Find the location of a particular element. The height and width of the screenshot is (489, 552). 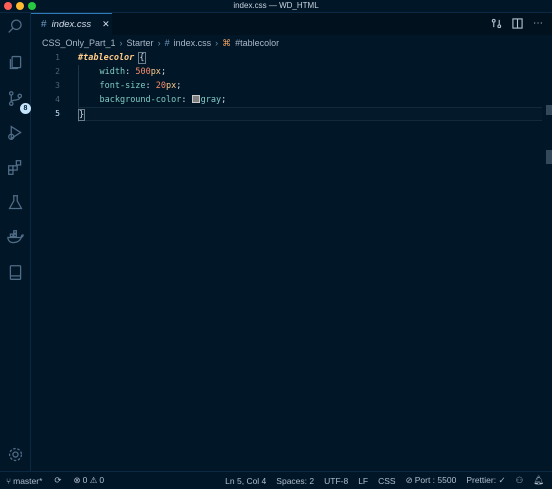

search-icon is located at coordinates (15, 26).